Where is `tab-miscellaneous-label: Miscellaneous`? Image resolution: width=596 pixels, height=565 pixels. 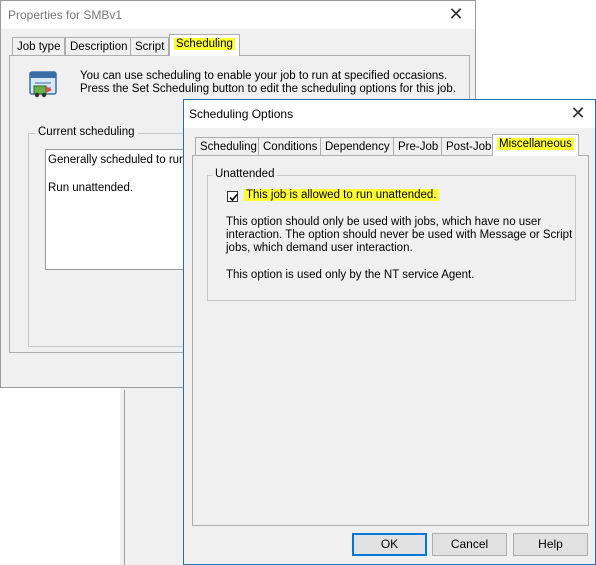 tab-miscellaneous-label: Miscellaneous is located at coordinates (535, 144).